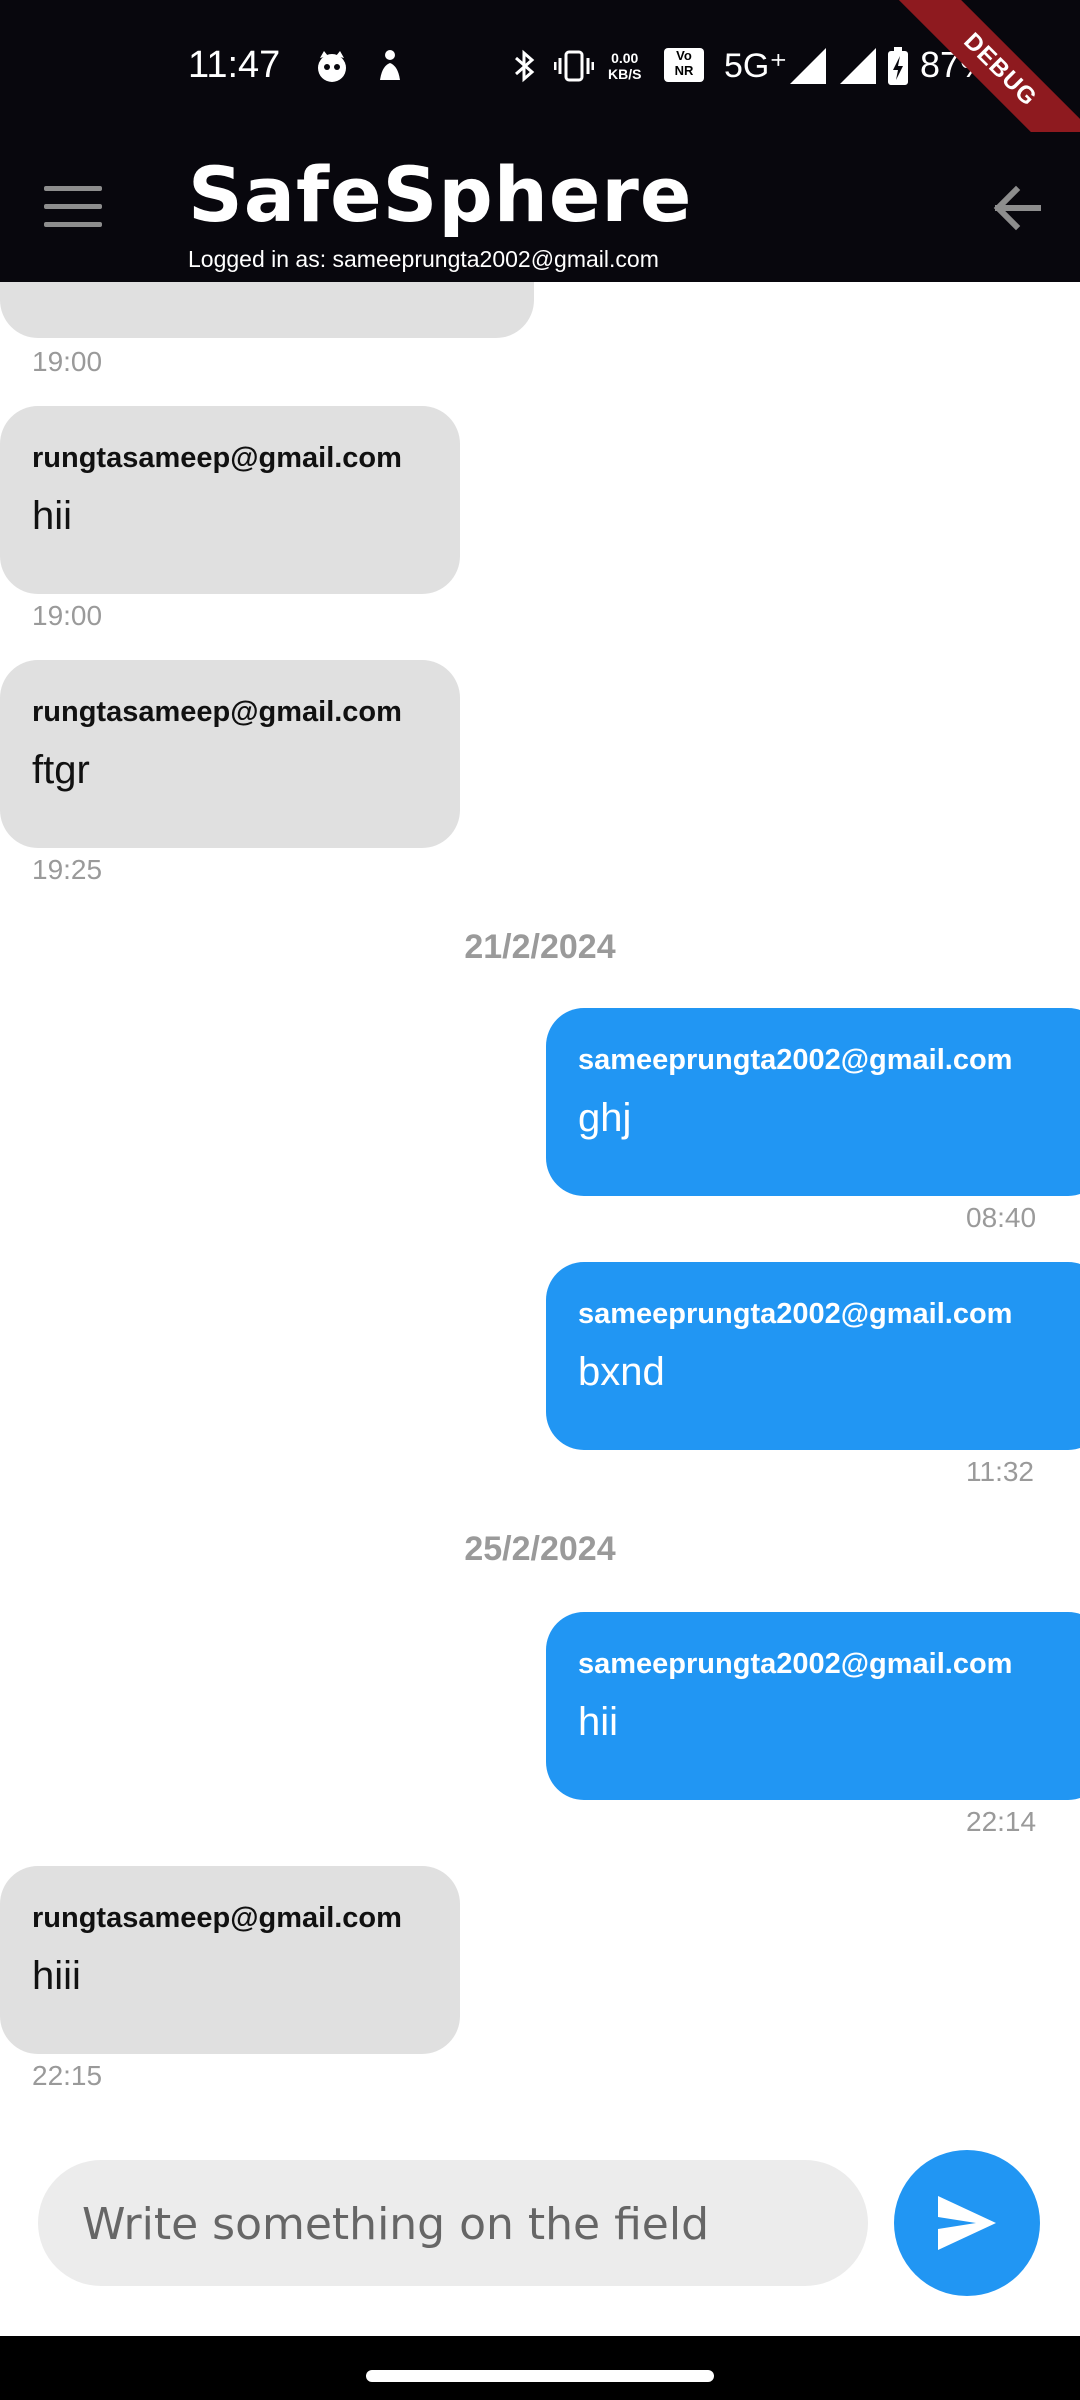  I want to click on message-bubble-outgoing: sameeprungta2002@gmail.com hii, so click(813, 1706).